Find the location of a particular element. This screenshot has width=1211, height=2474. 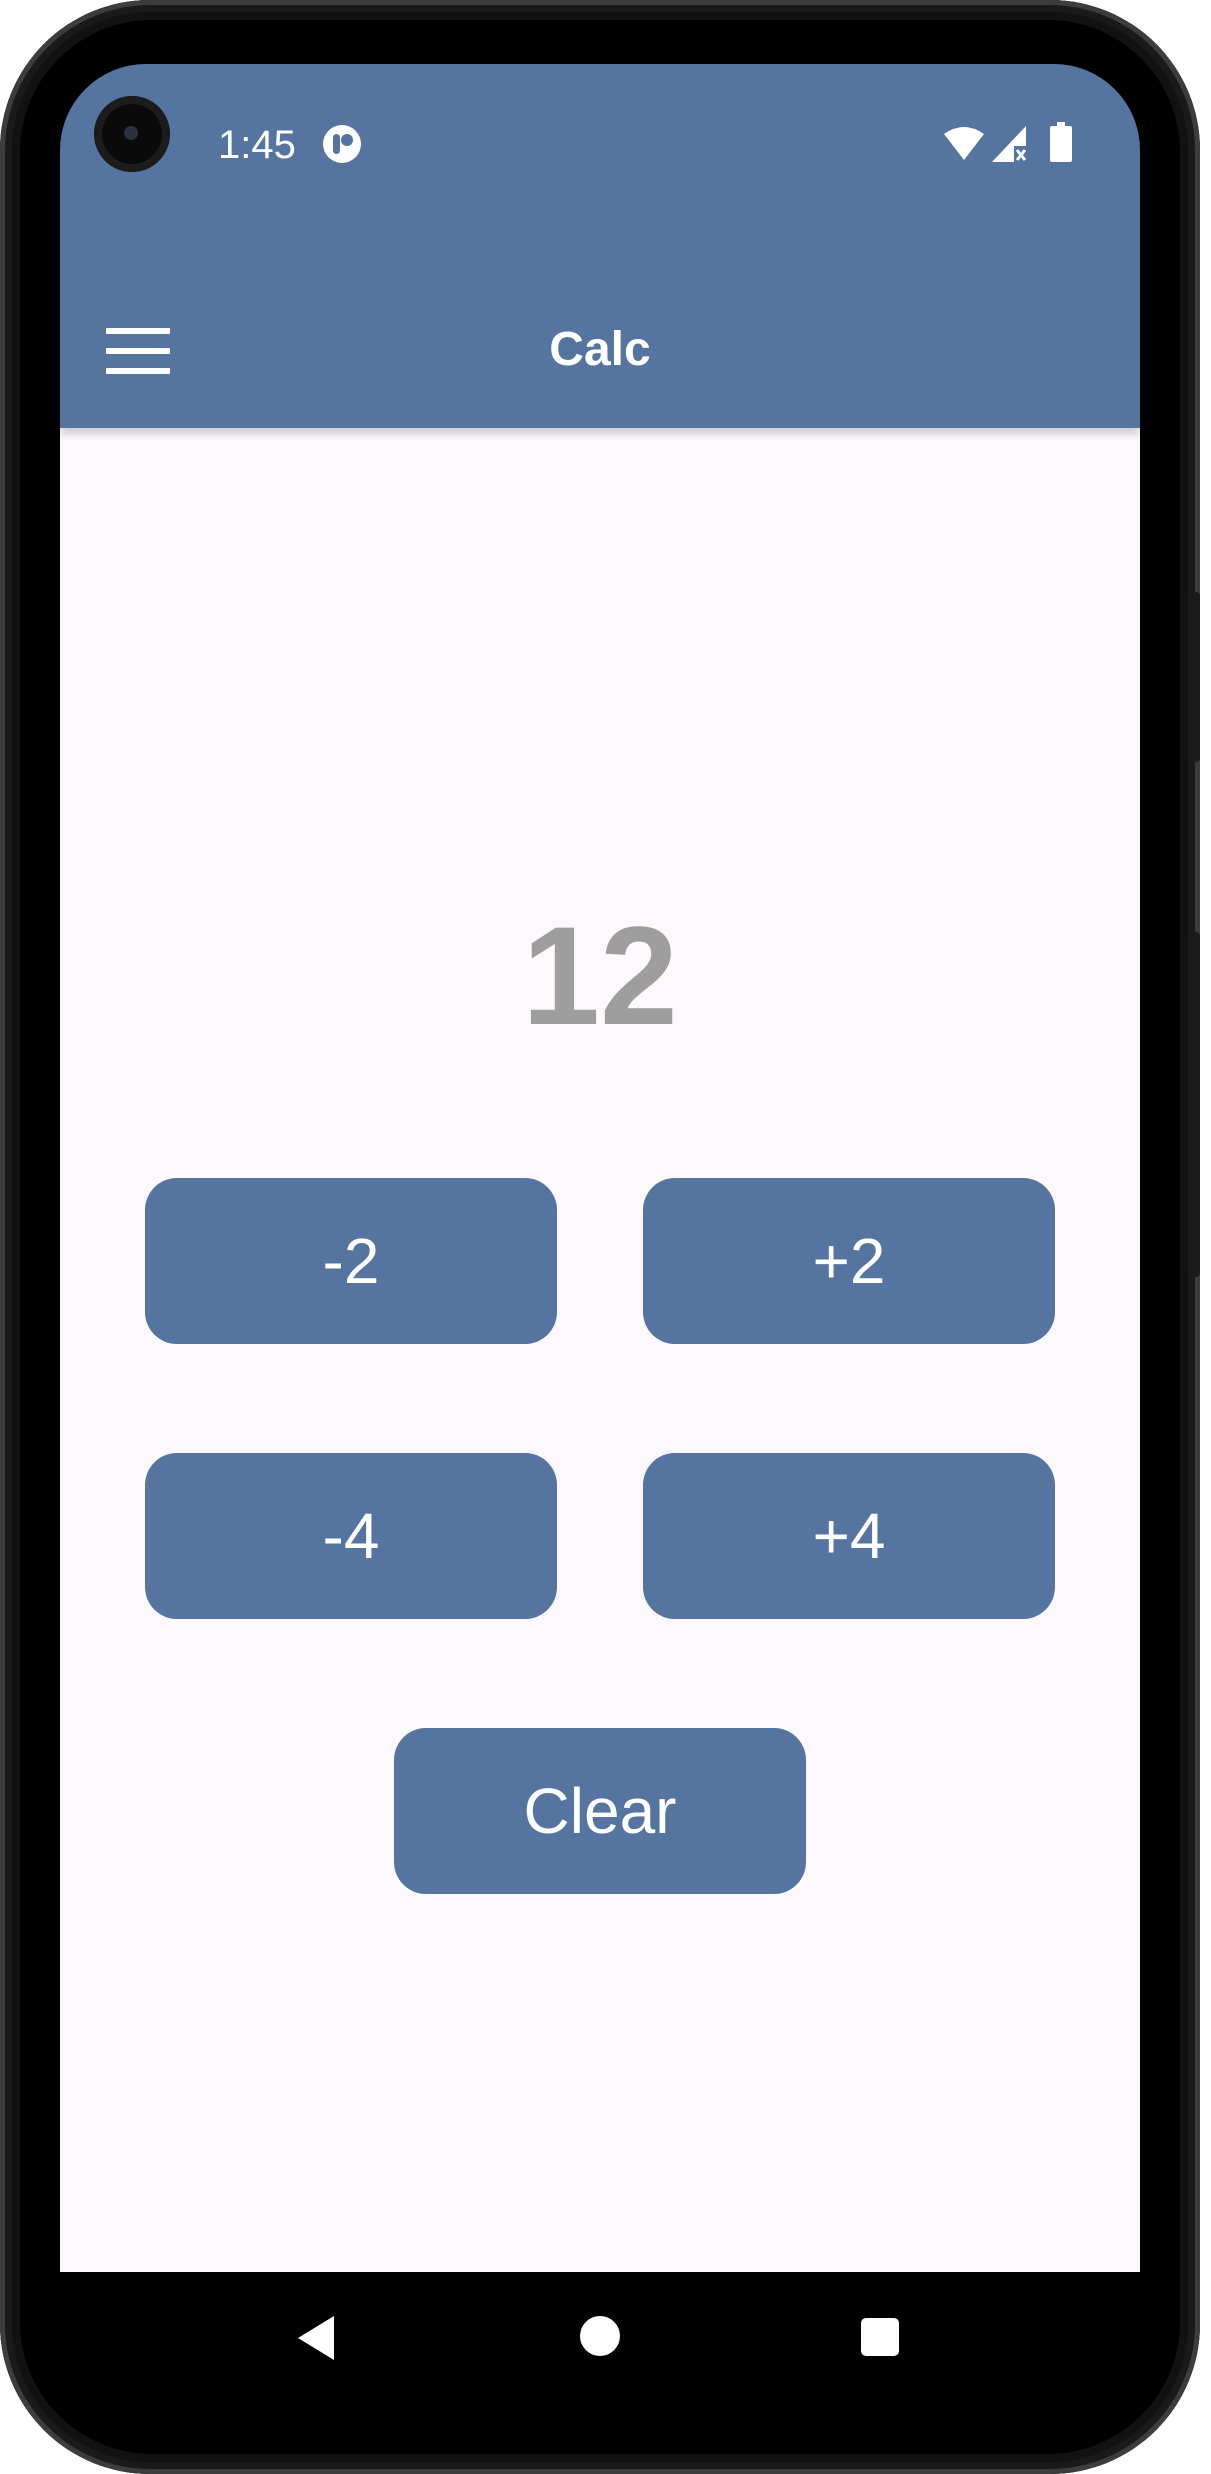

plus-4-button: +4 is located at coordinates (849, 1536).